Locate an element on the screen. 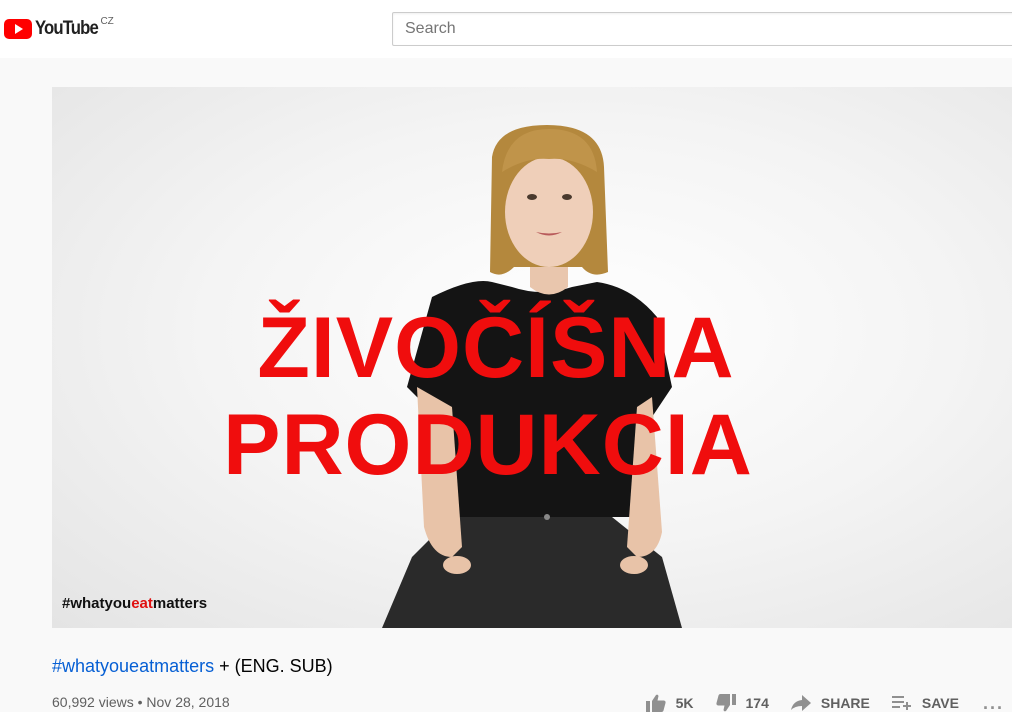  share-button: SHARE is located at coordinates (830, 703).